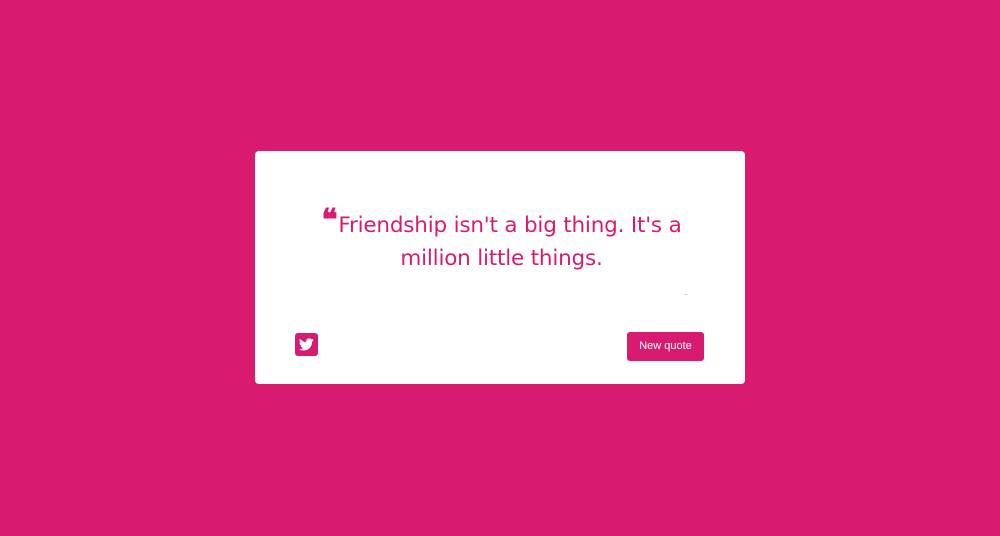  I want to click on new-quote-button: New quote, so click(665, 346).